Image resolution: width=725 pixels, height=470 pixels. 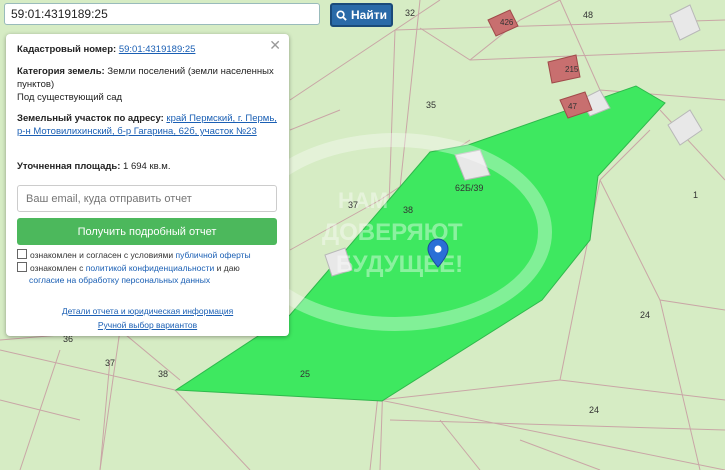 I want to click on manual-selection-link: Ручной выбор вариантов, so click(x=147, y=325).